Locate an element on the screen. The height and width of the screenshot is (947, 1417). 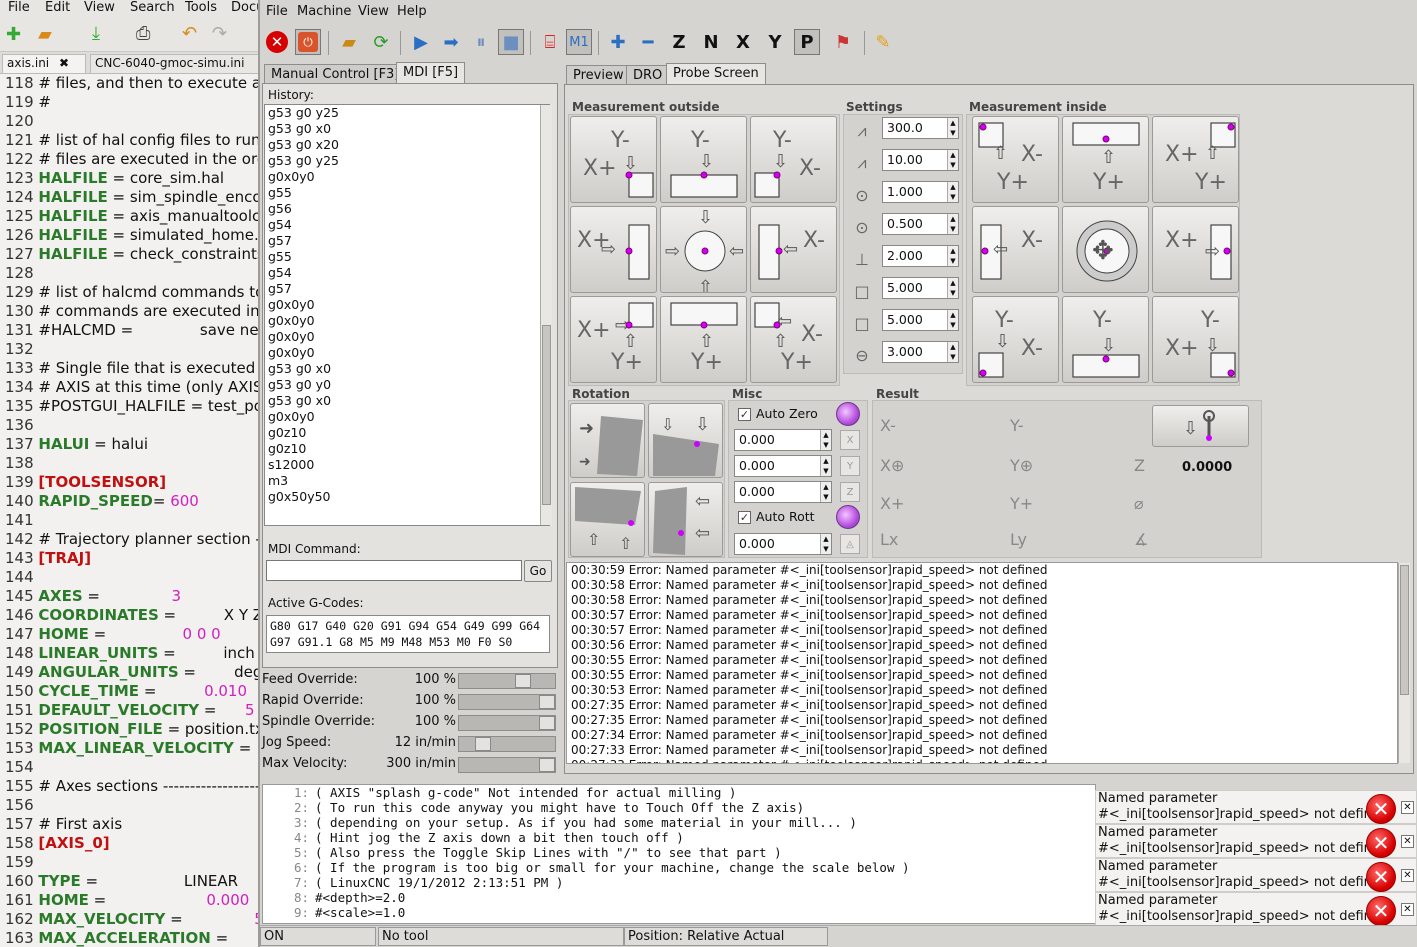
probe-x-plus-y-plus-corner-button: ⇦ X- ⇧ Y+ is located at coordinates (793, 339).